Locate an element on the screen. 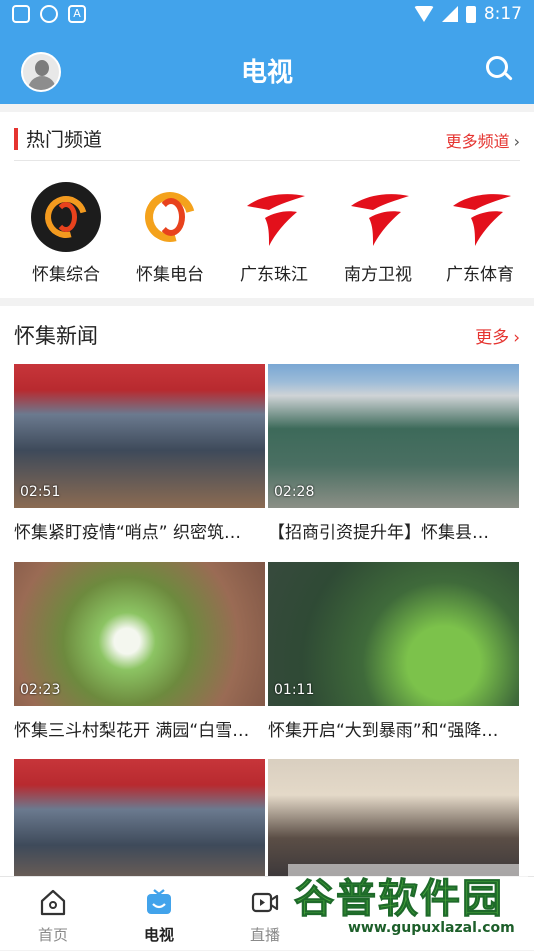 The image size is (534, 951). status-time: 8:17 is located at coordinates (502, 14).